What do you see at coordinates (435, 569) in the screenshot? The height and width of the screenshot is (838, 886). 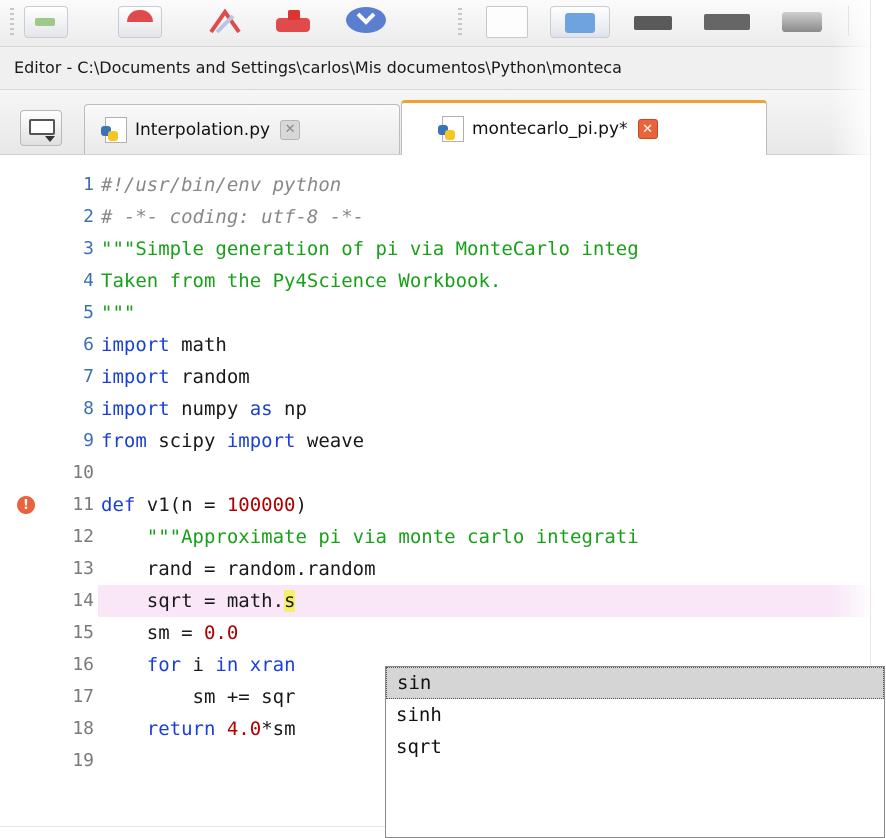 I see `code-line: 13 rand = random.random` at bounding box center [435, 569].